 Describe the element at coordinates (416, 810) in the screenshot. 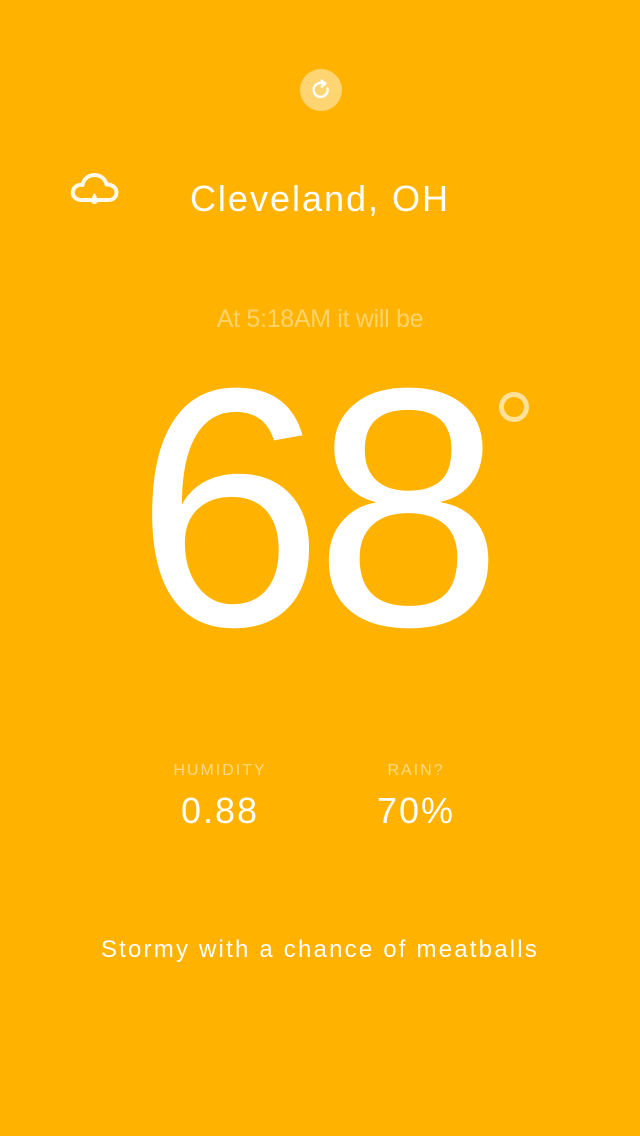

I see `rain-value: 70%` at that location.